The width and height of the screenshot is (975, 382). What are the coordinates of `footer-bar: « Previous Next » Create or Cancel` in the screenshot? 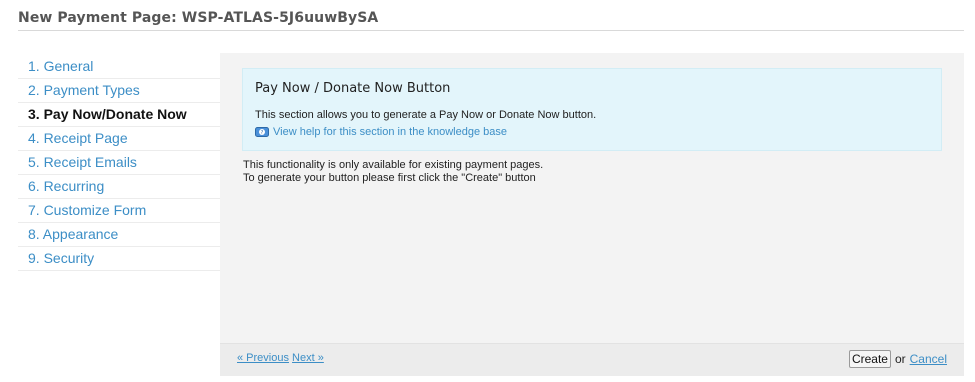 It's located at (592, 359).